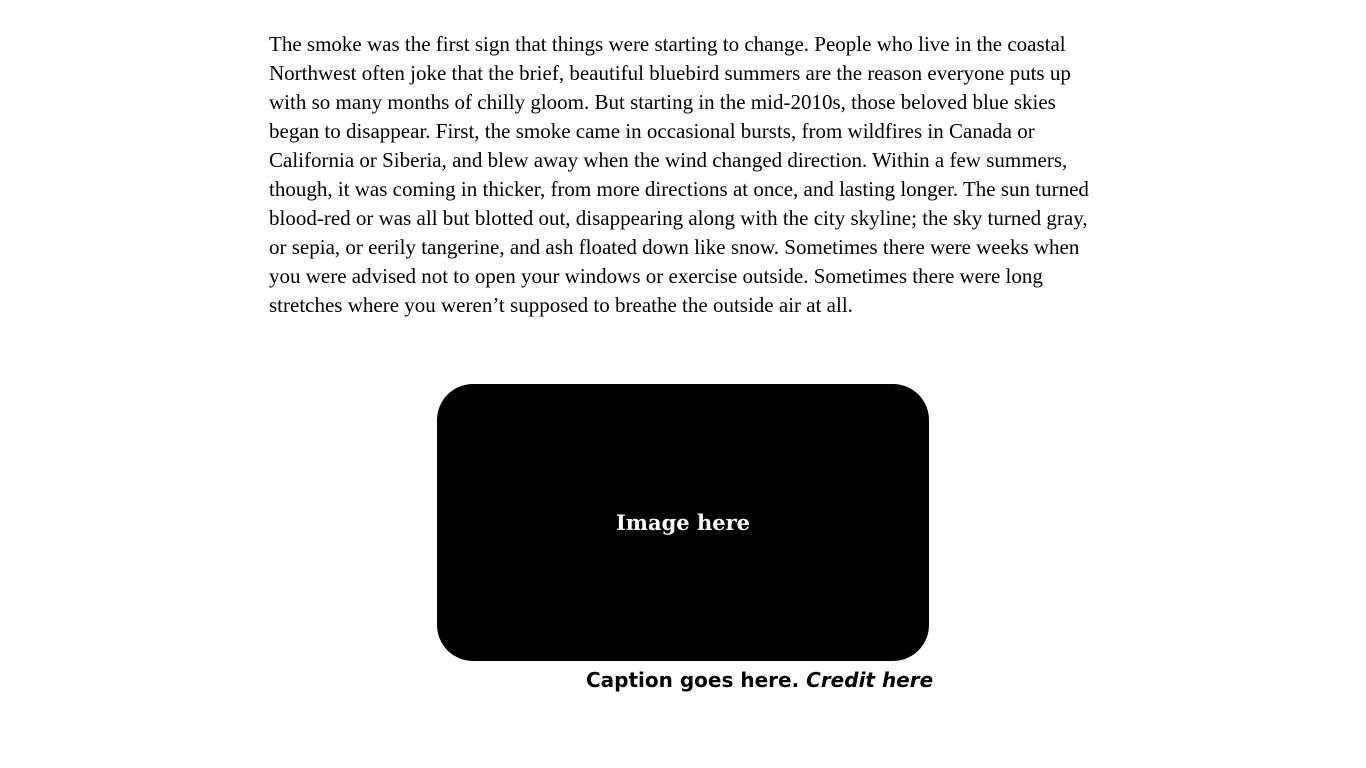  I want to click on image-placeholder-label: Image here, so click(683, 522).